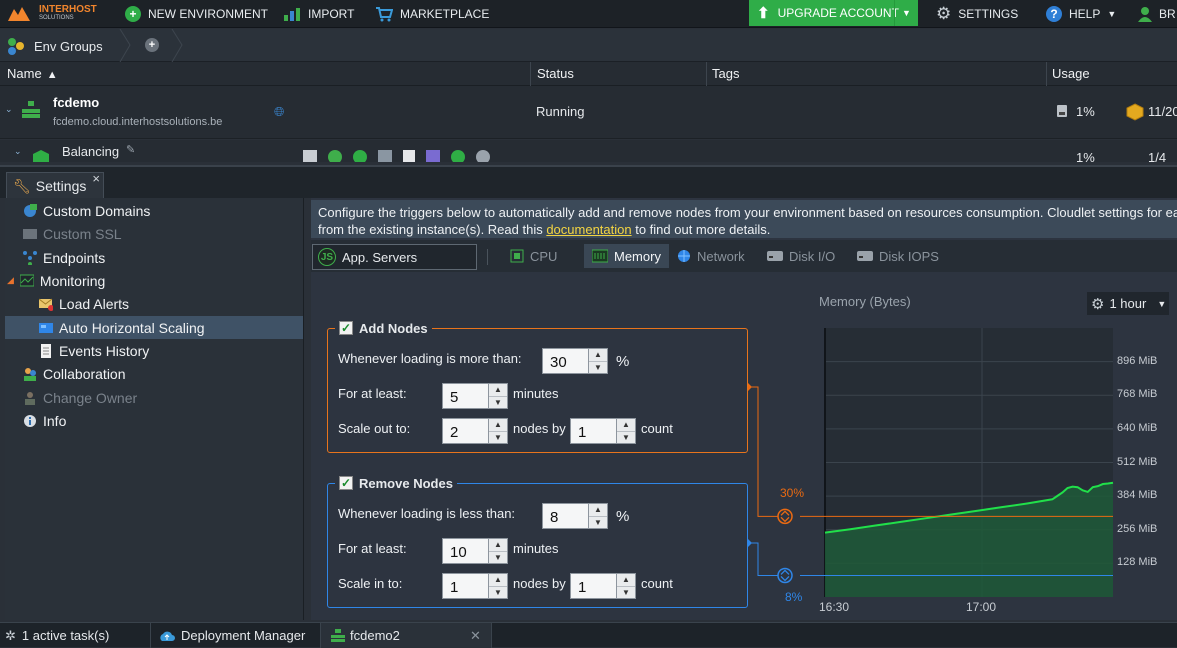 The image size is (1177, 648). Describe the element at coordinates (54, 46) in the screenshot. I see `env-groups-button: Env Groups` at that location.